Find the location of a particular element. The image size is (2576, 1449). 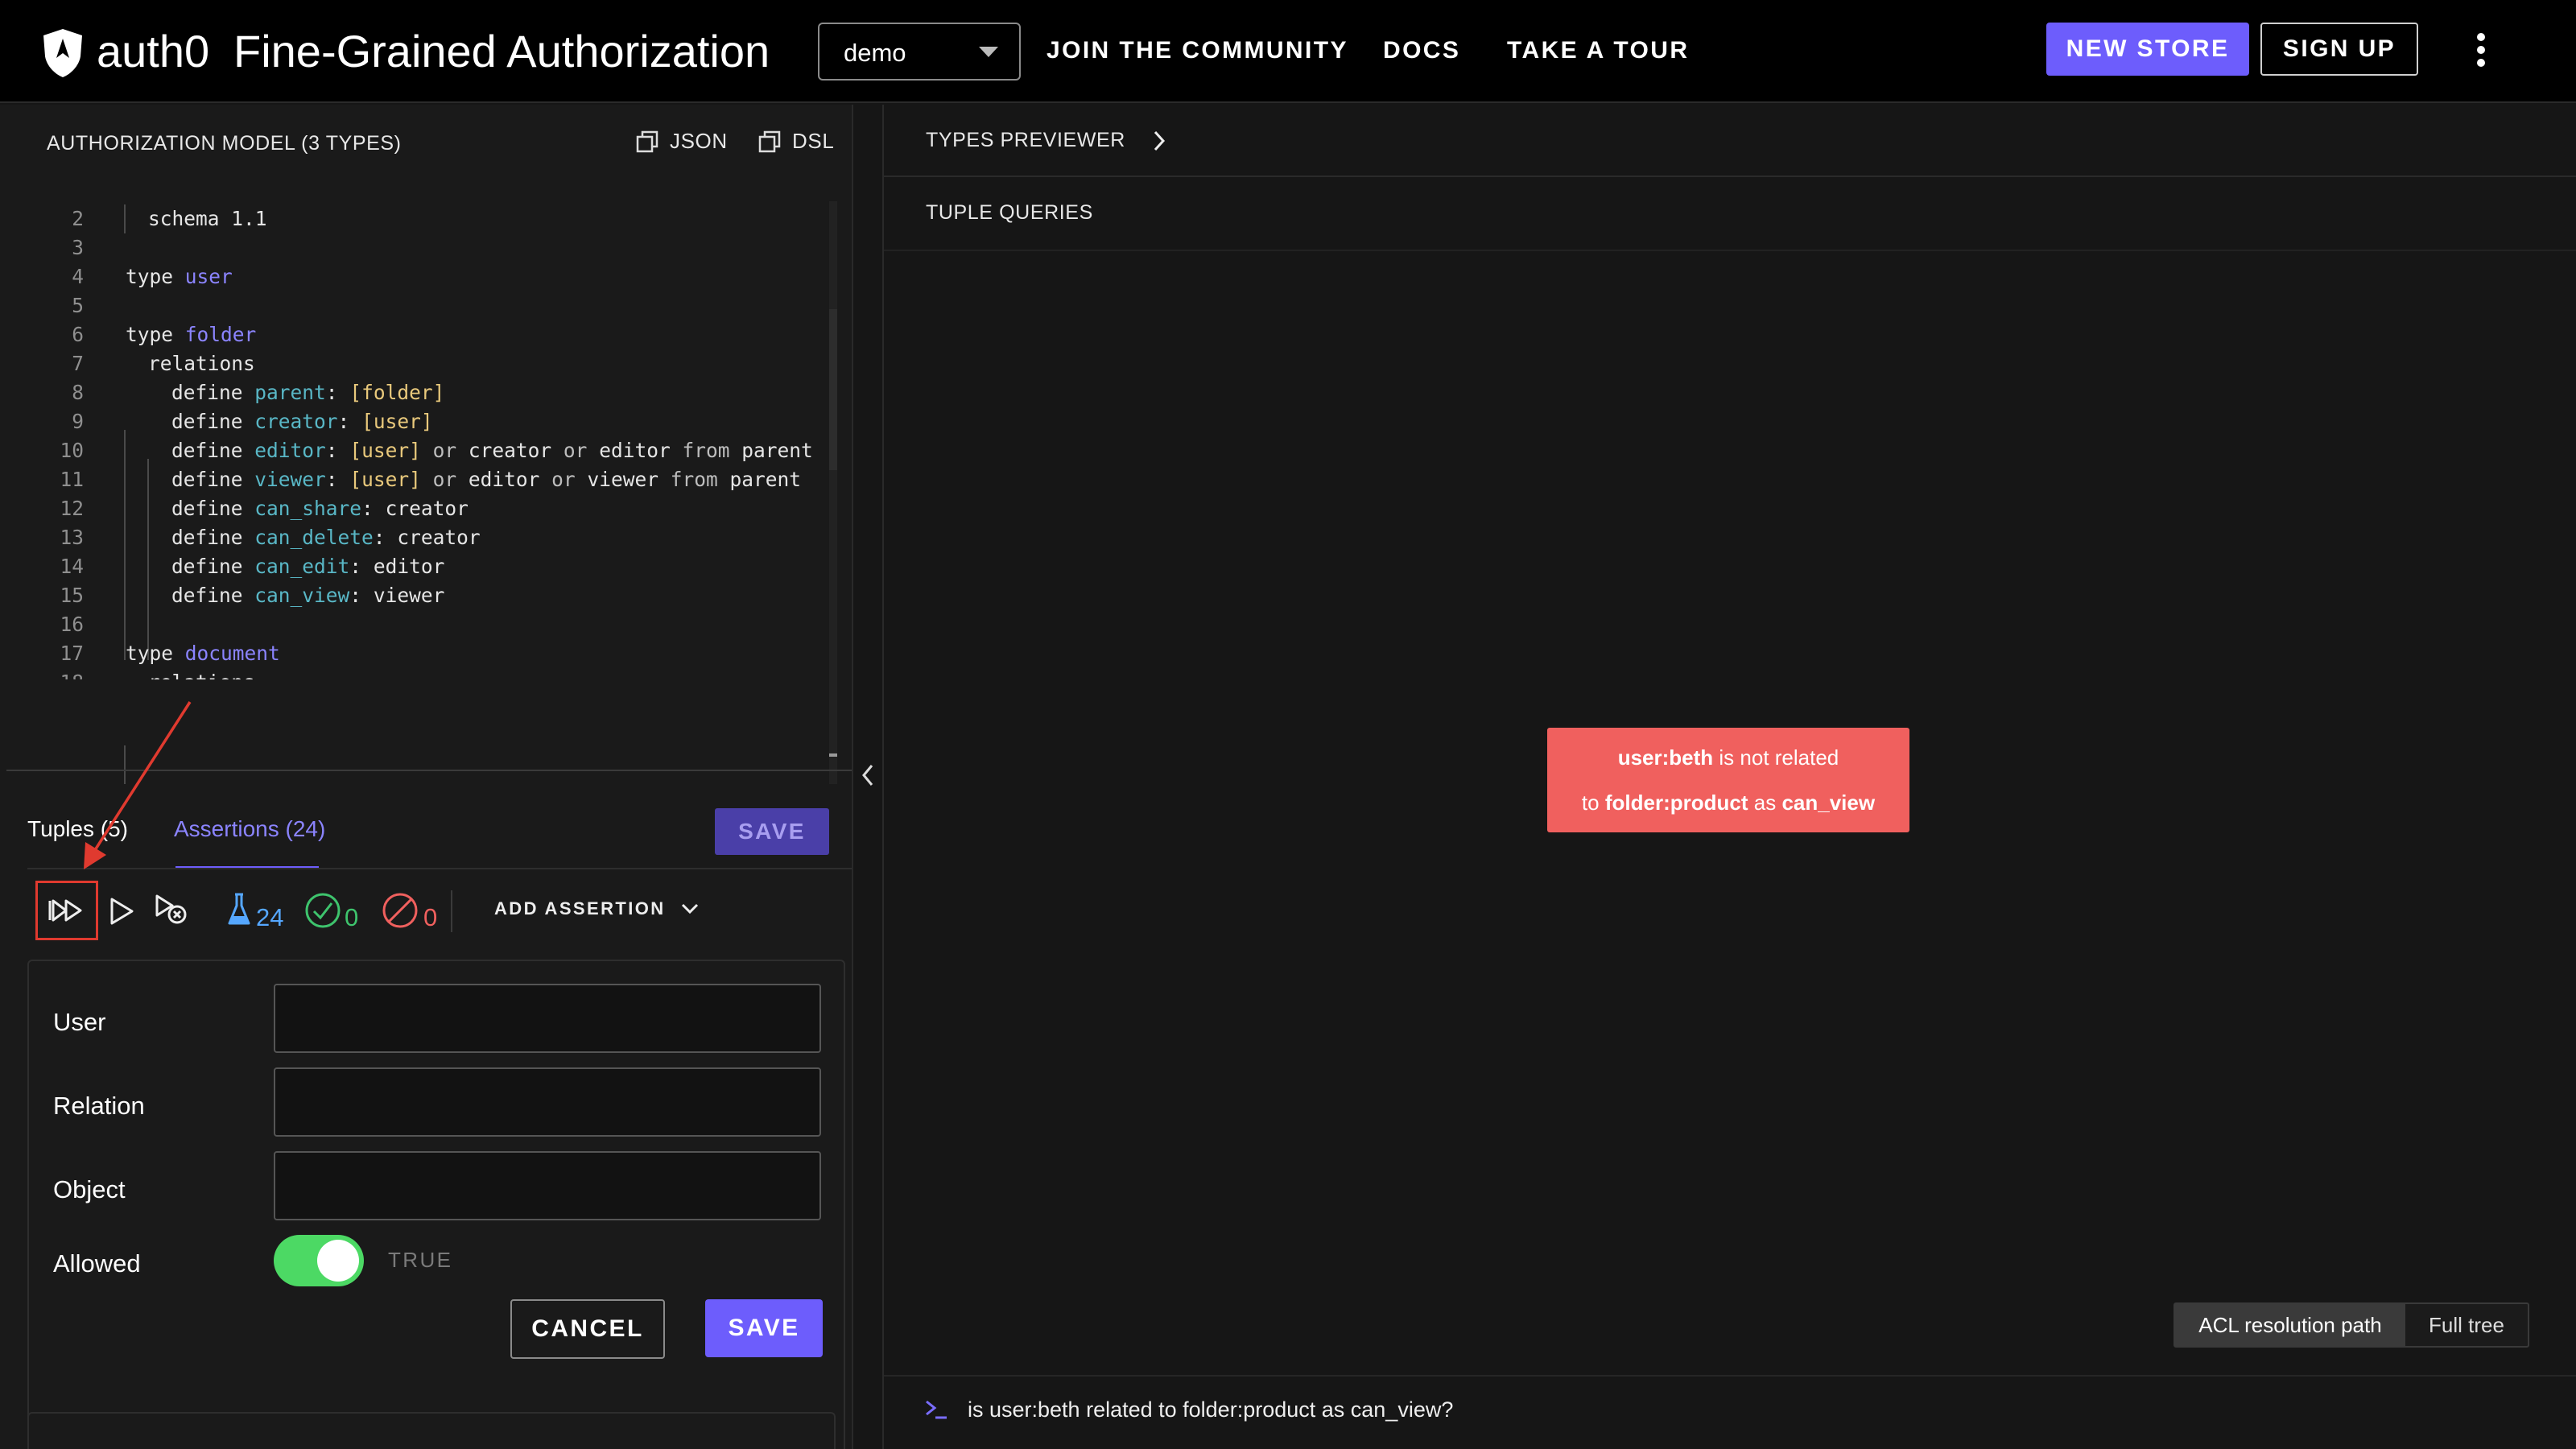

result-object: folder:product is located at coordinates (1676, 803).